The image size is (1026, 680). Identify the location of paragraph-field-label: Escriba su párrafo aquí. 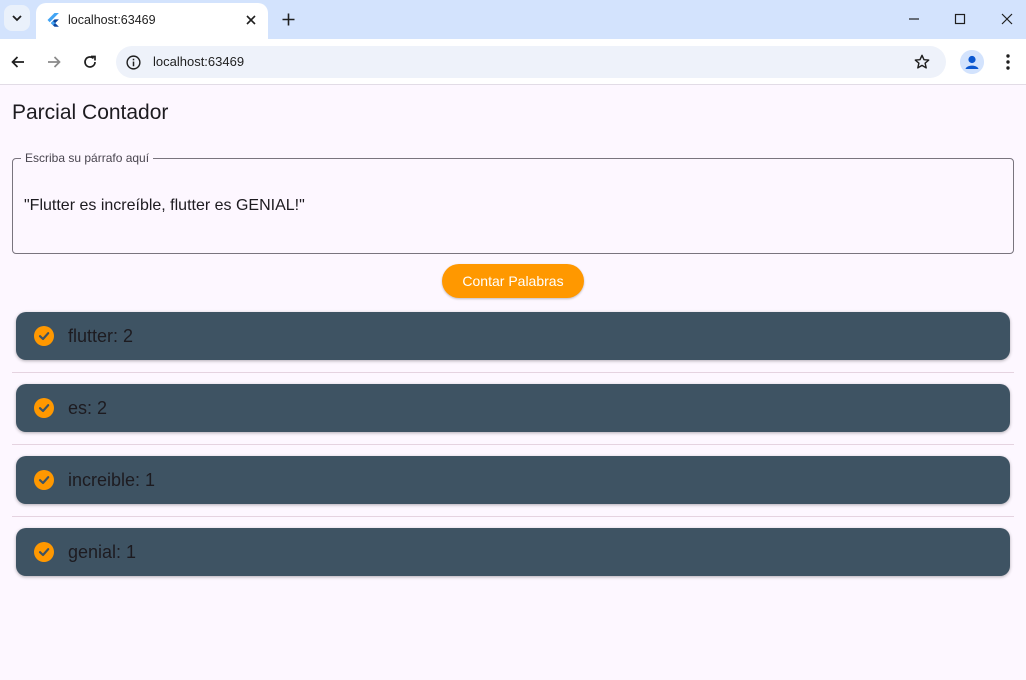
(87, 158).